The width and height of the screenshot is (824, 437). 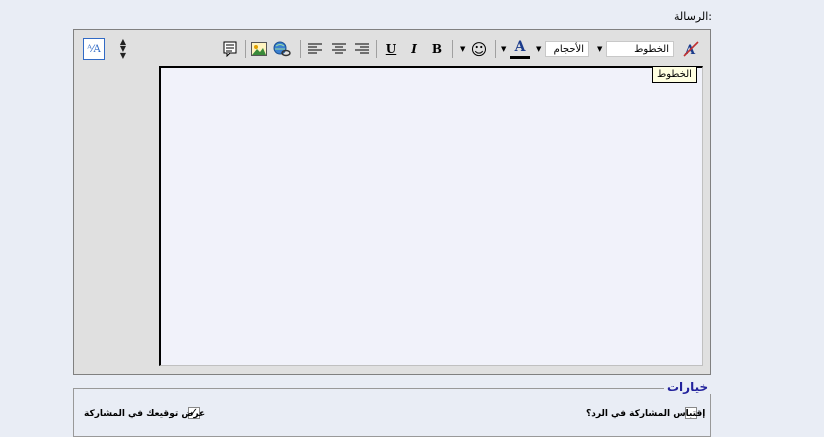 I want to click on align-left-icon, so click(x=315, y=49).